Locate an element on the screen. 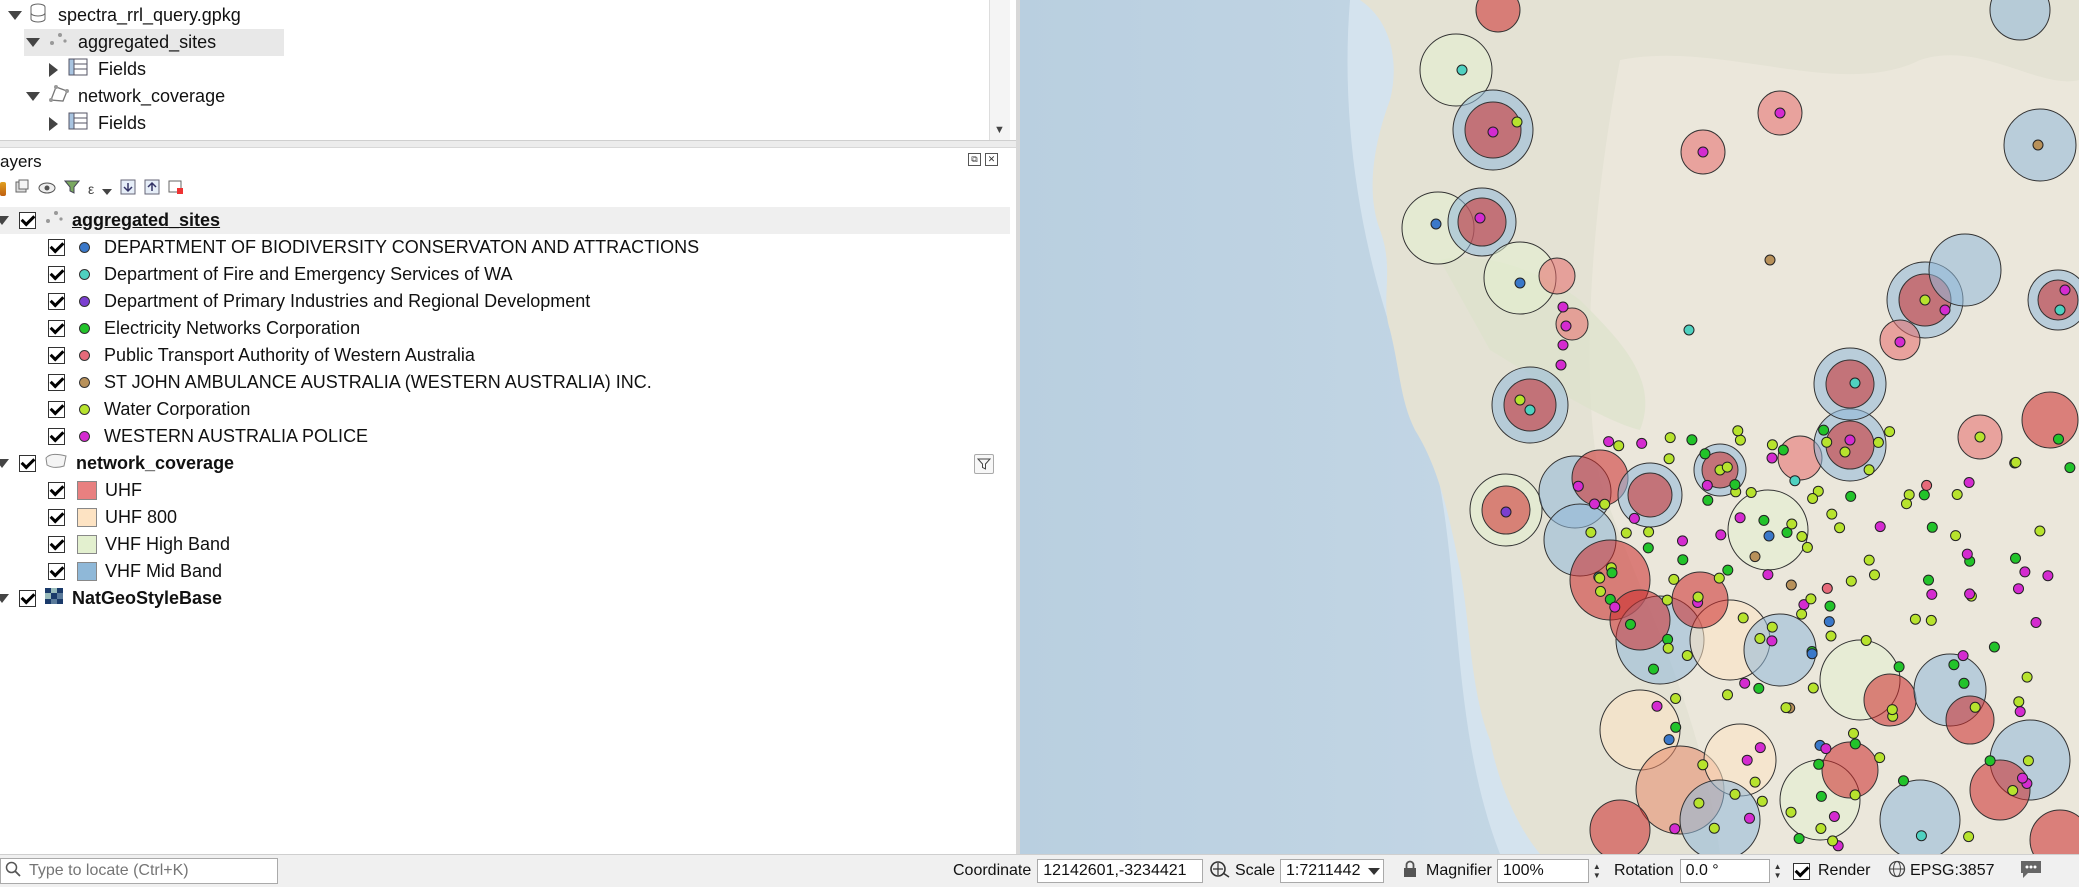  manage-visibility-icon is located at coordinates (47, 189).